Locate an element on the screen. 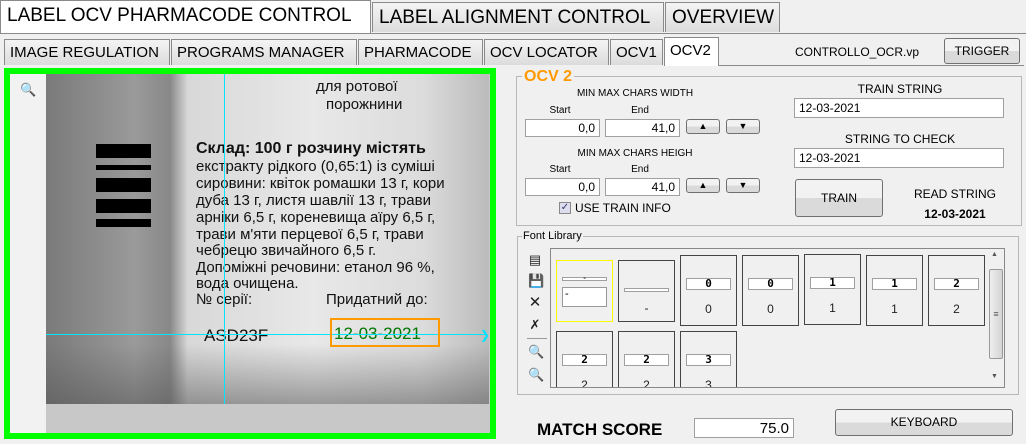  tab-label-ocv-pharmacode-control: LABEL OCV PHARMACODE CONTROL is located at coordinates (185, 16).